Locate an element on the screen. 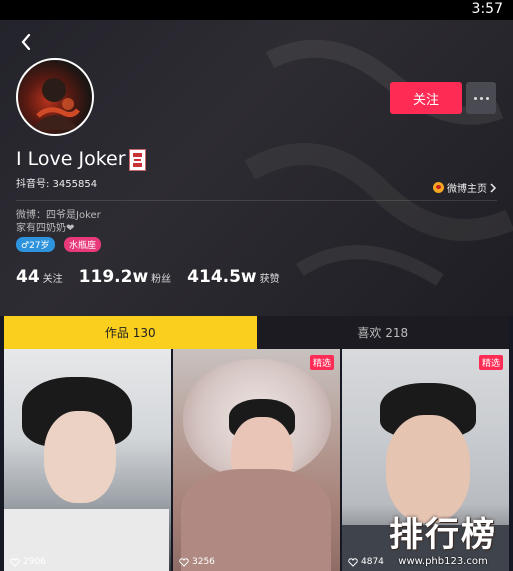 The width and height of the screenshot is (513, 571). avatar-image is located at coordinates (56, 104).